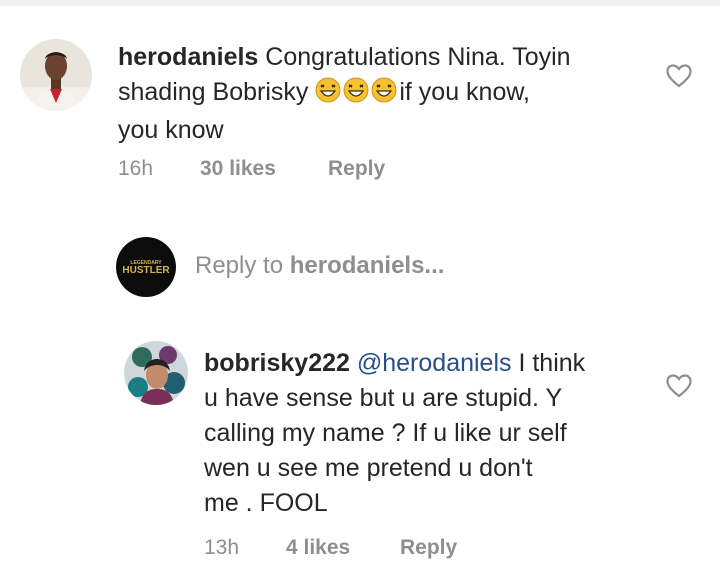 The width and height of the screenshot is (720, 574). I want to click on comment-line: you know, so click(171, 130).